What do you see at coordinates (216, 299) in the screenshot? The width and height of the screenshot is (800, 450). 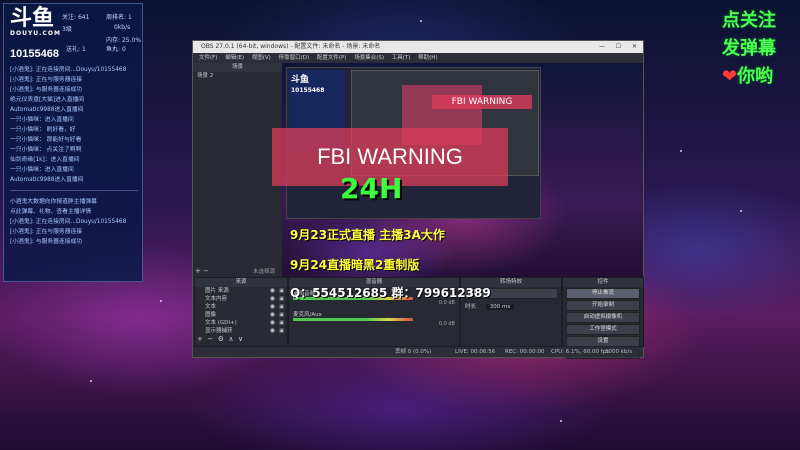 I see `source-label: 文本内容` at bounding box center [216, 299].